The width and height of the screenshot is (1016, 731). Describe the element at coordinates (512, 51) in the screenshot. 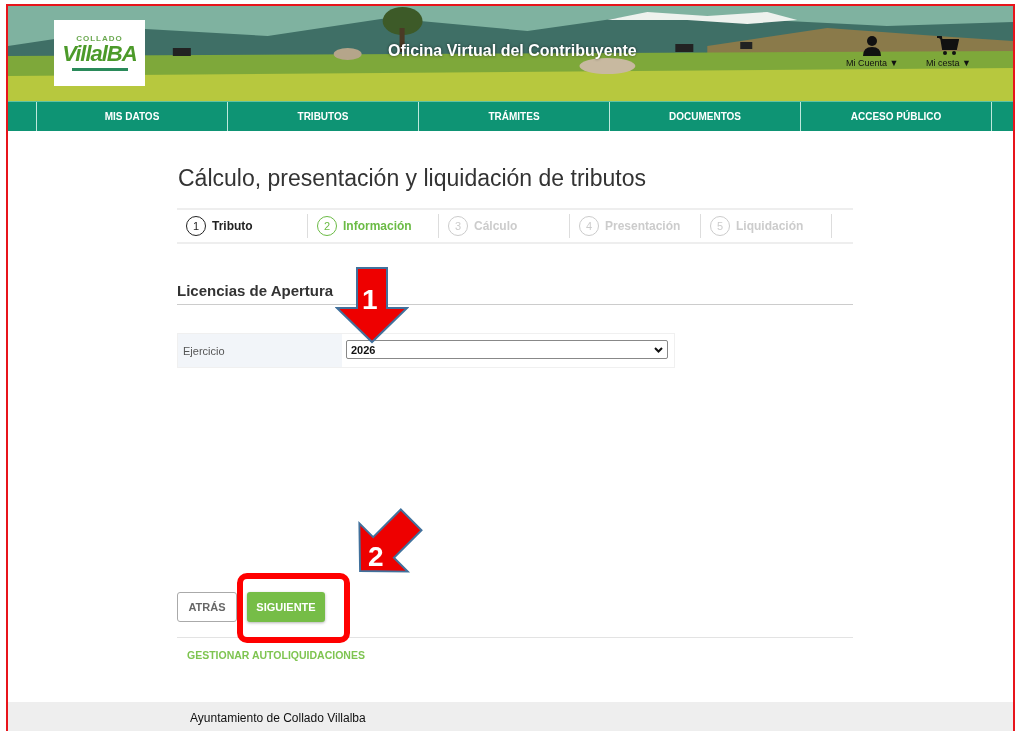

I see `site-title: Oficina Virtual del Contribuyente` at that location.